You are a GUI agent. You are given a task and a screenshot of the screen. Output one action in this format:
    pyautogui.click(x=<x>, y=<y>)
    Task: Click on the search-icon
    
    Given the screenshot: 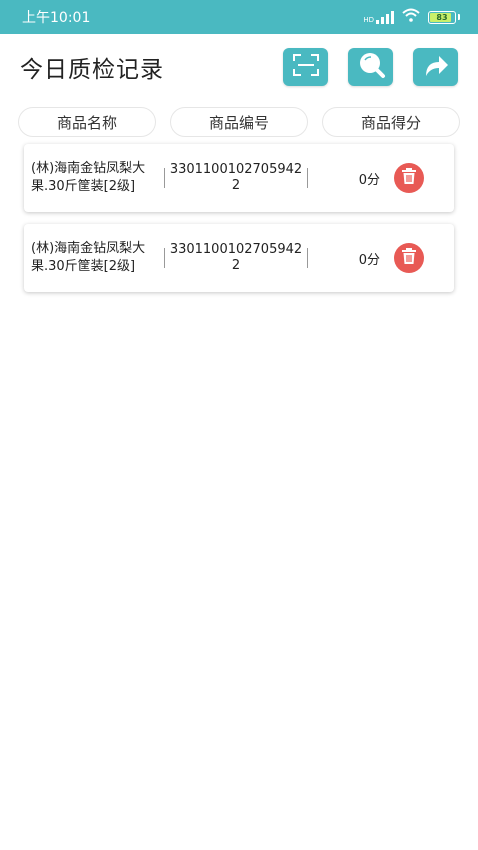 What is the action you would take?
    pyautogui.click(x=371, y=67)
    